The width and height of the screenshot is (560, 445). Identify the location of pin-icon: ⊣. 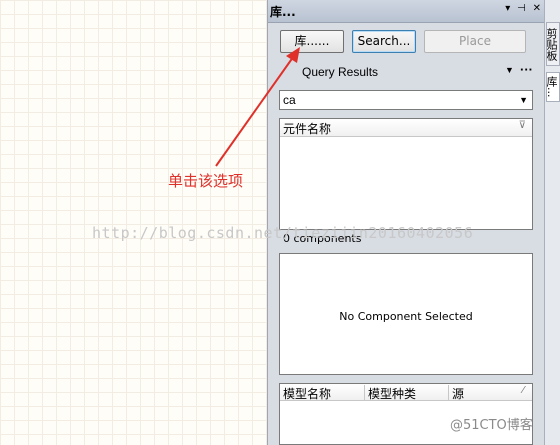
(521, 8).